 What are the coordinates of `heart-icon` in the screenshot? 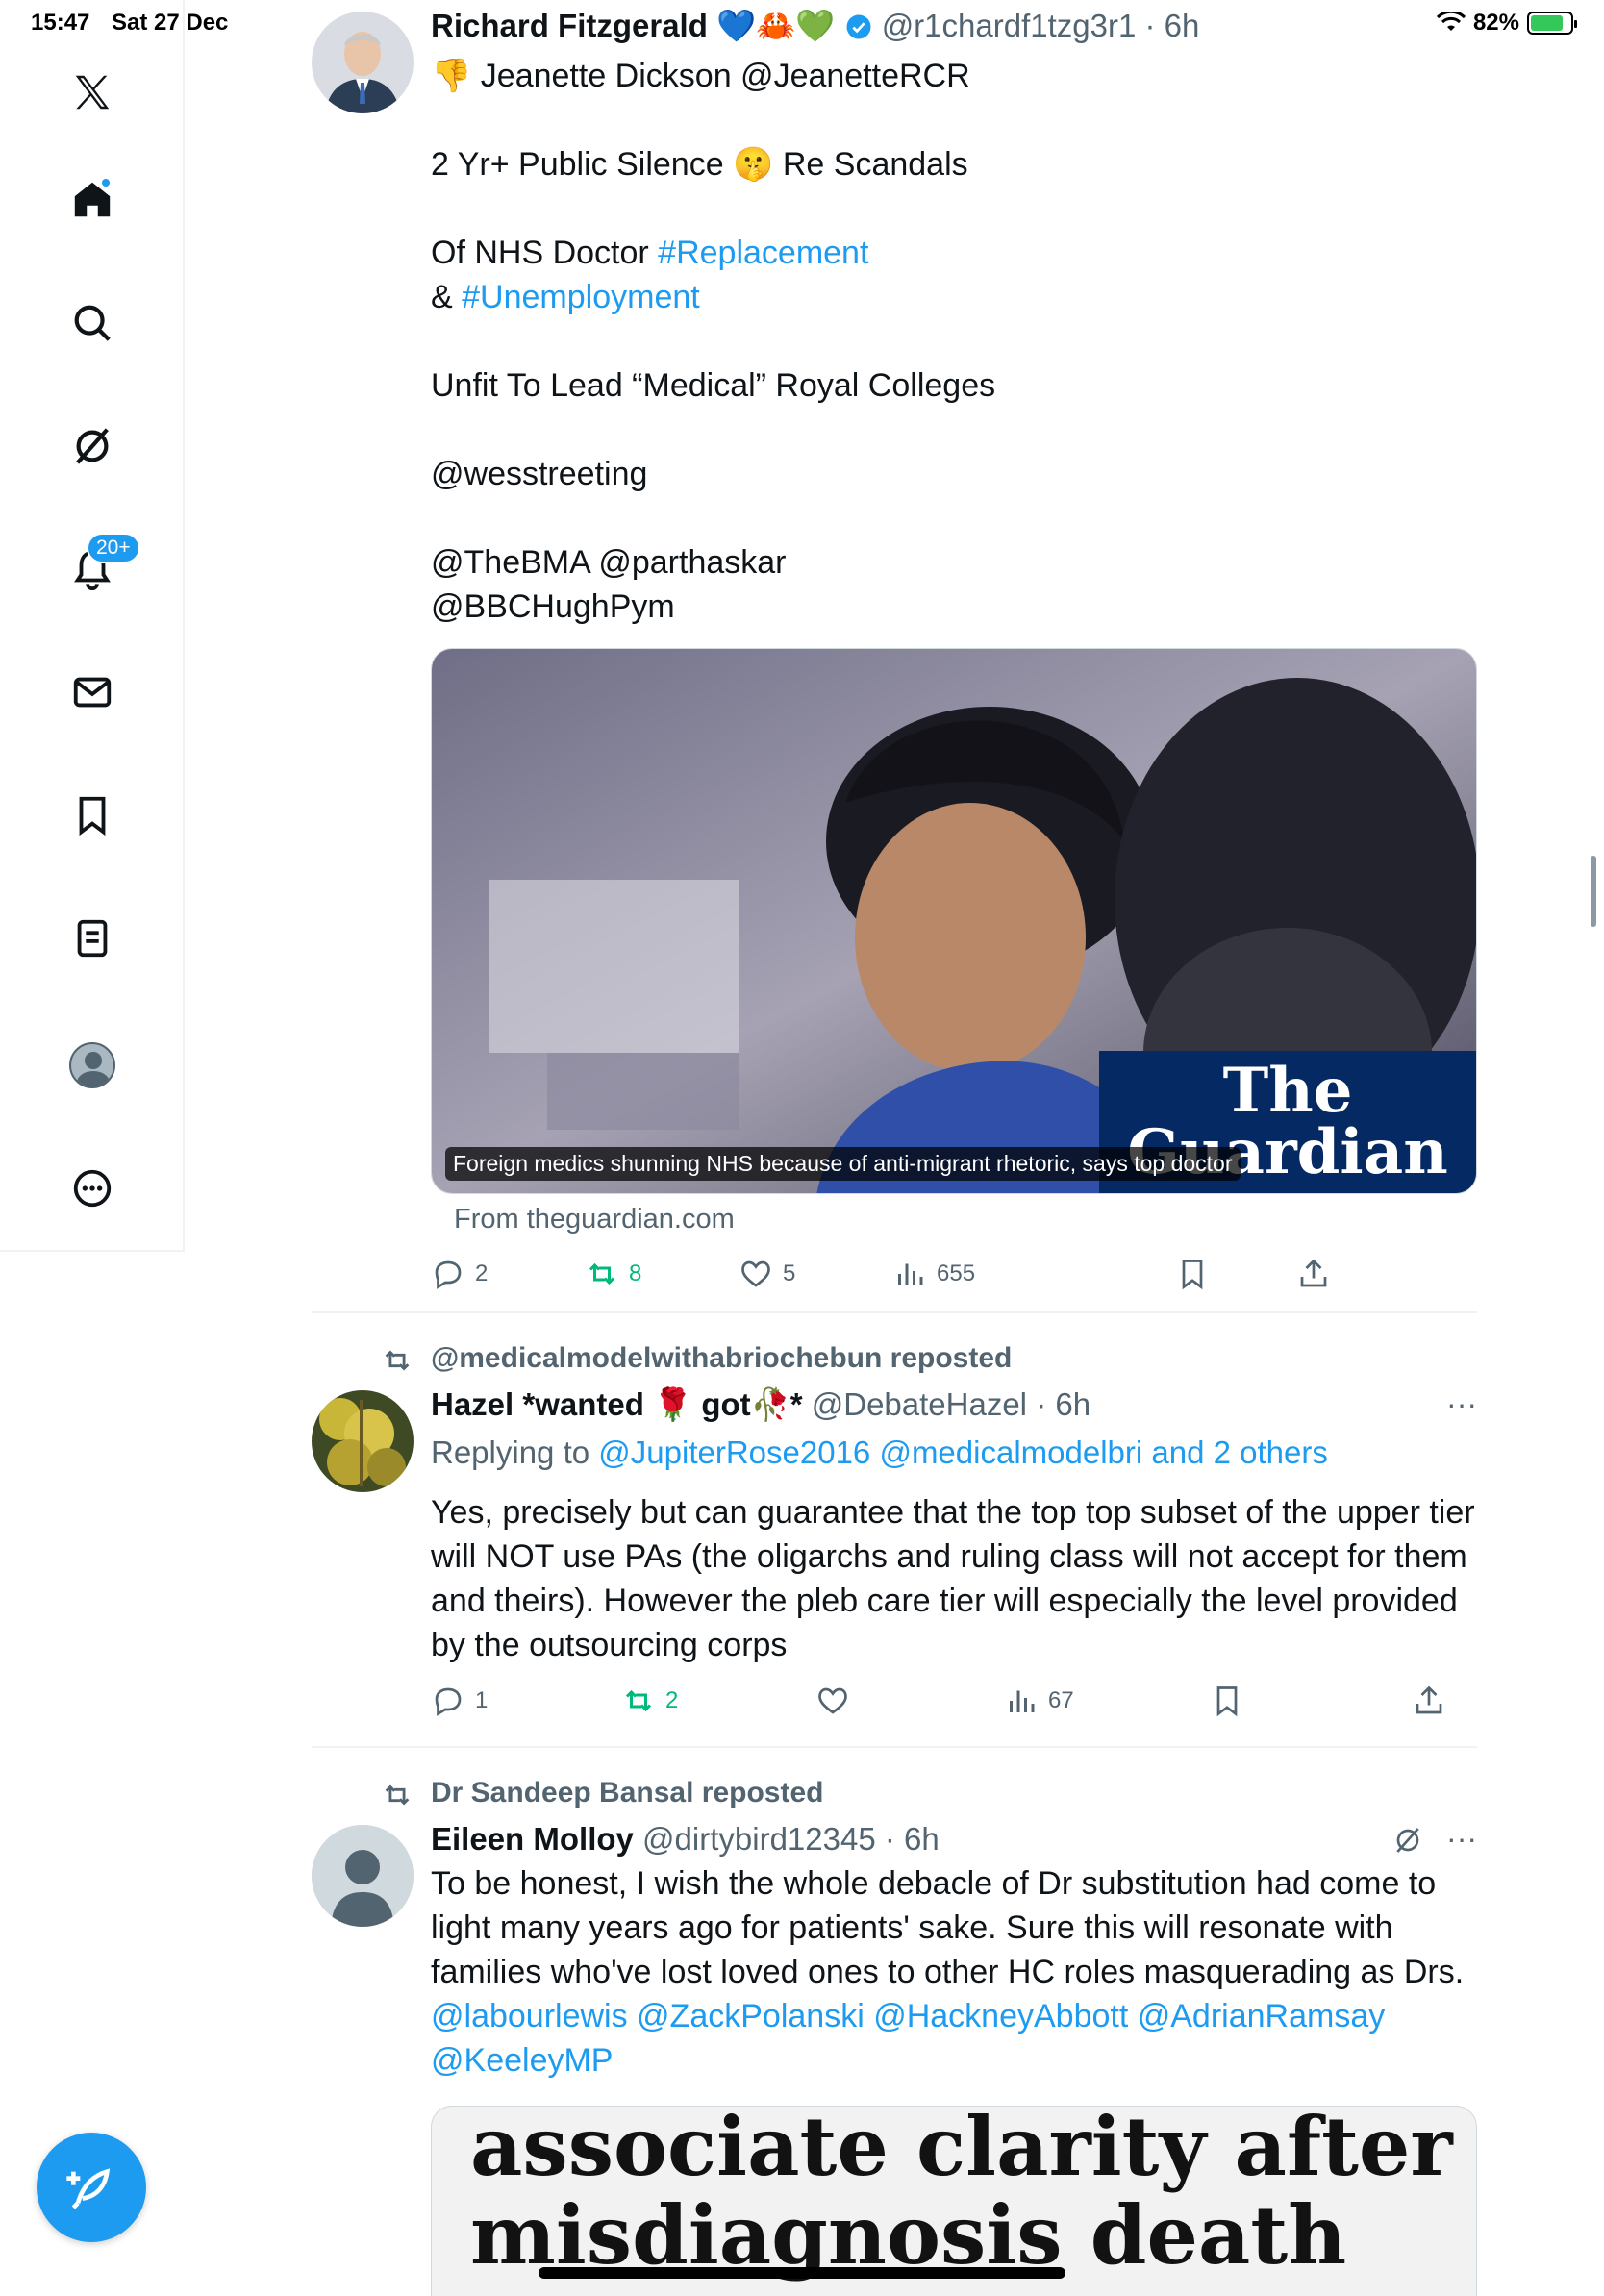 It's located at (755, 1273).